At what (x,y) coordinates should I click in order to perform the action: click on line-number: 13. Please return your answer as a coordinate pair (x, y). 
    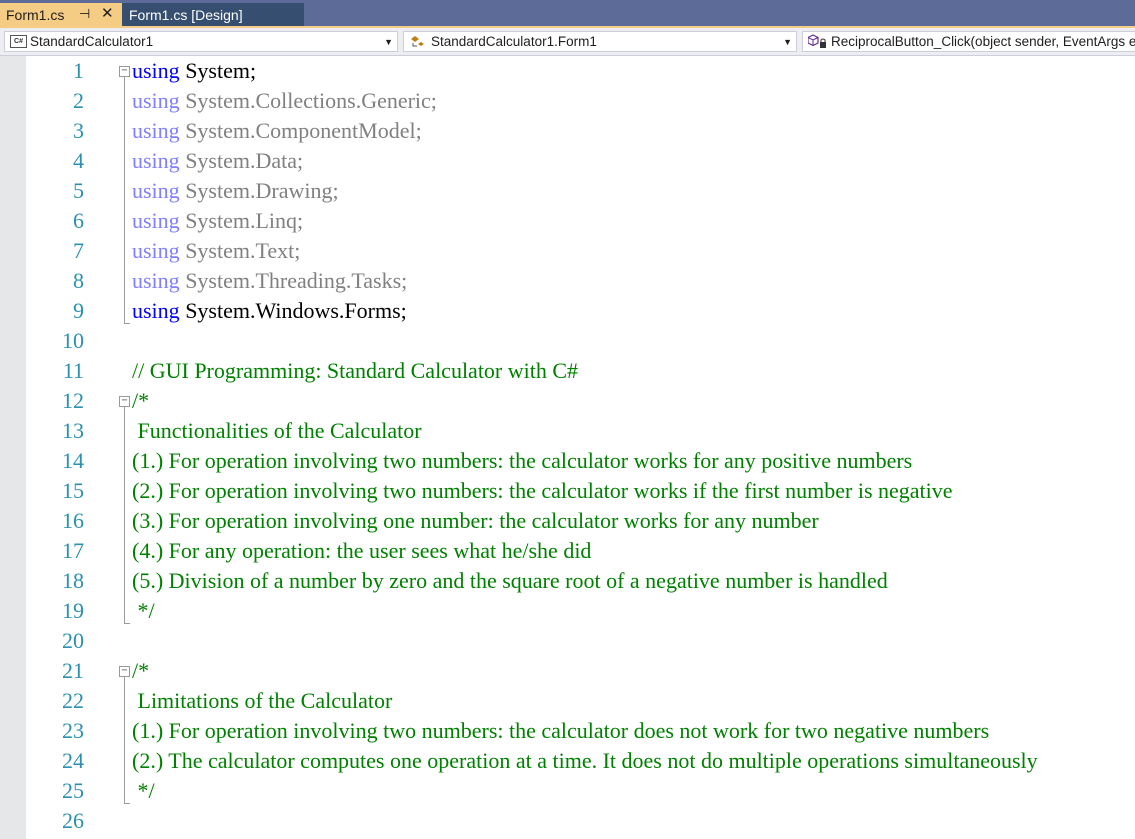
    Looking at the image, I should click on (73, 430).